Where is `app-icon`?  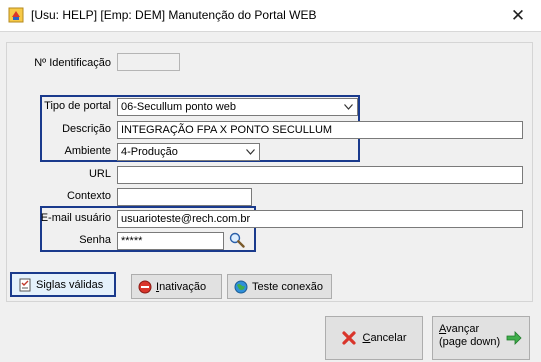
app-icon is located at coordinates (16, 15).